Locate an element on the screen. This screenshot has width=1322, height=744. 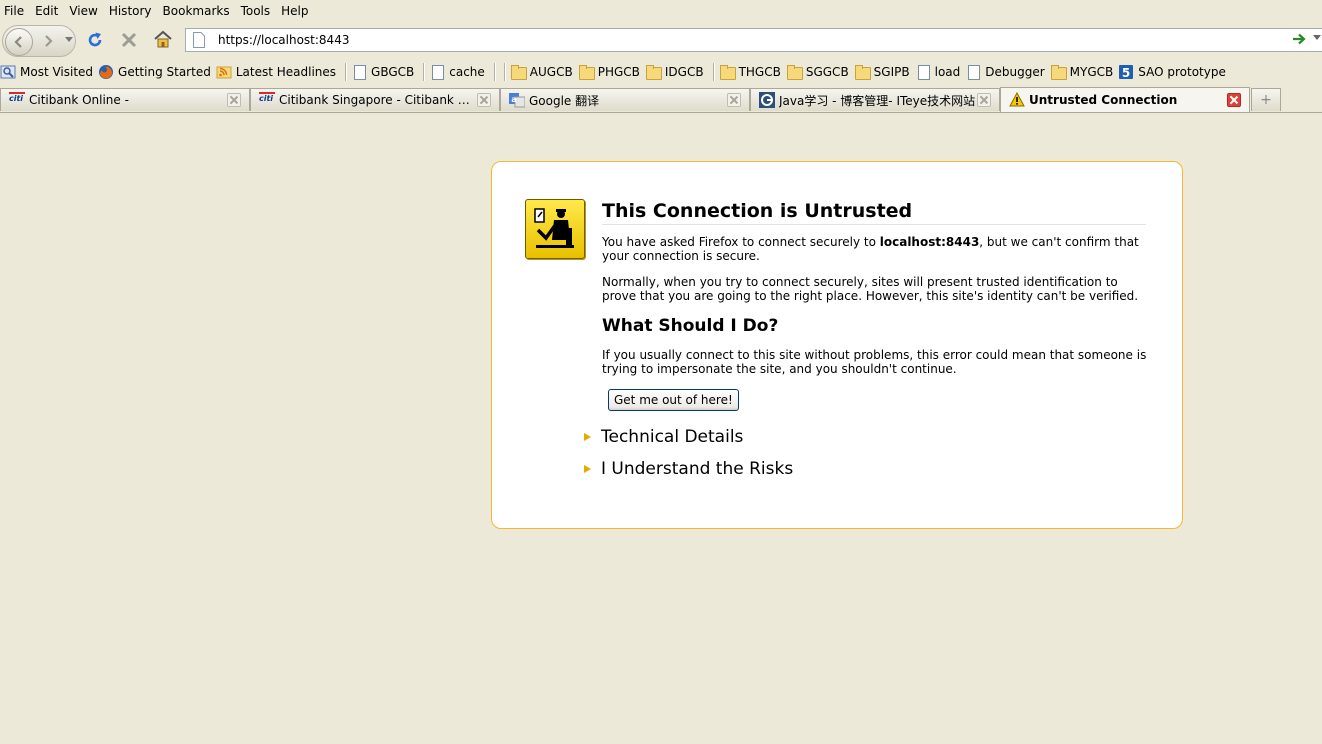
error-title: This Connection is Untrusted is located at coordinates (874, 212).